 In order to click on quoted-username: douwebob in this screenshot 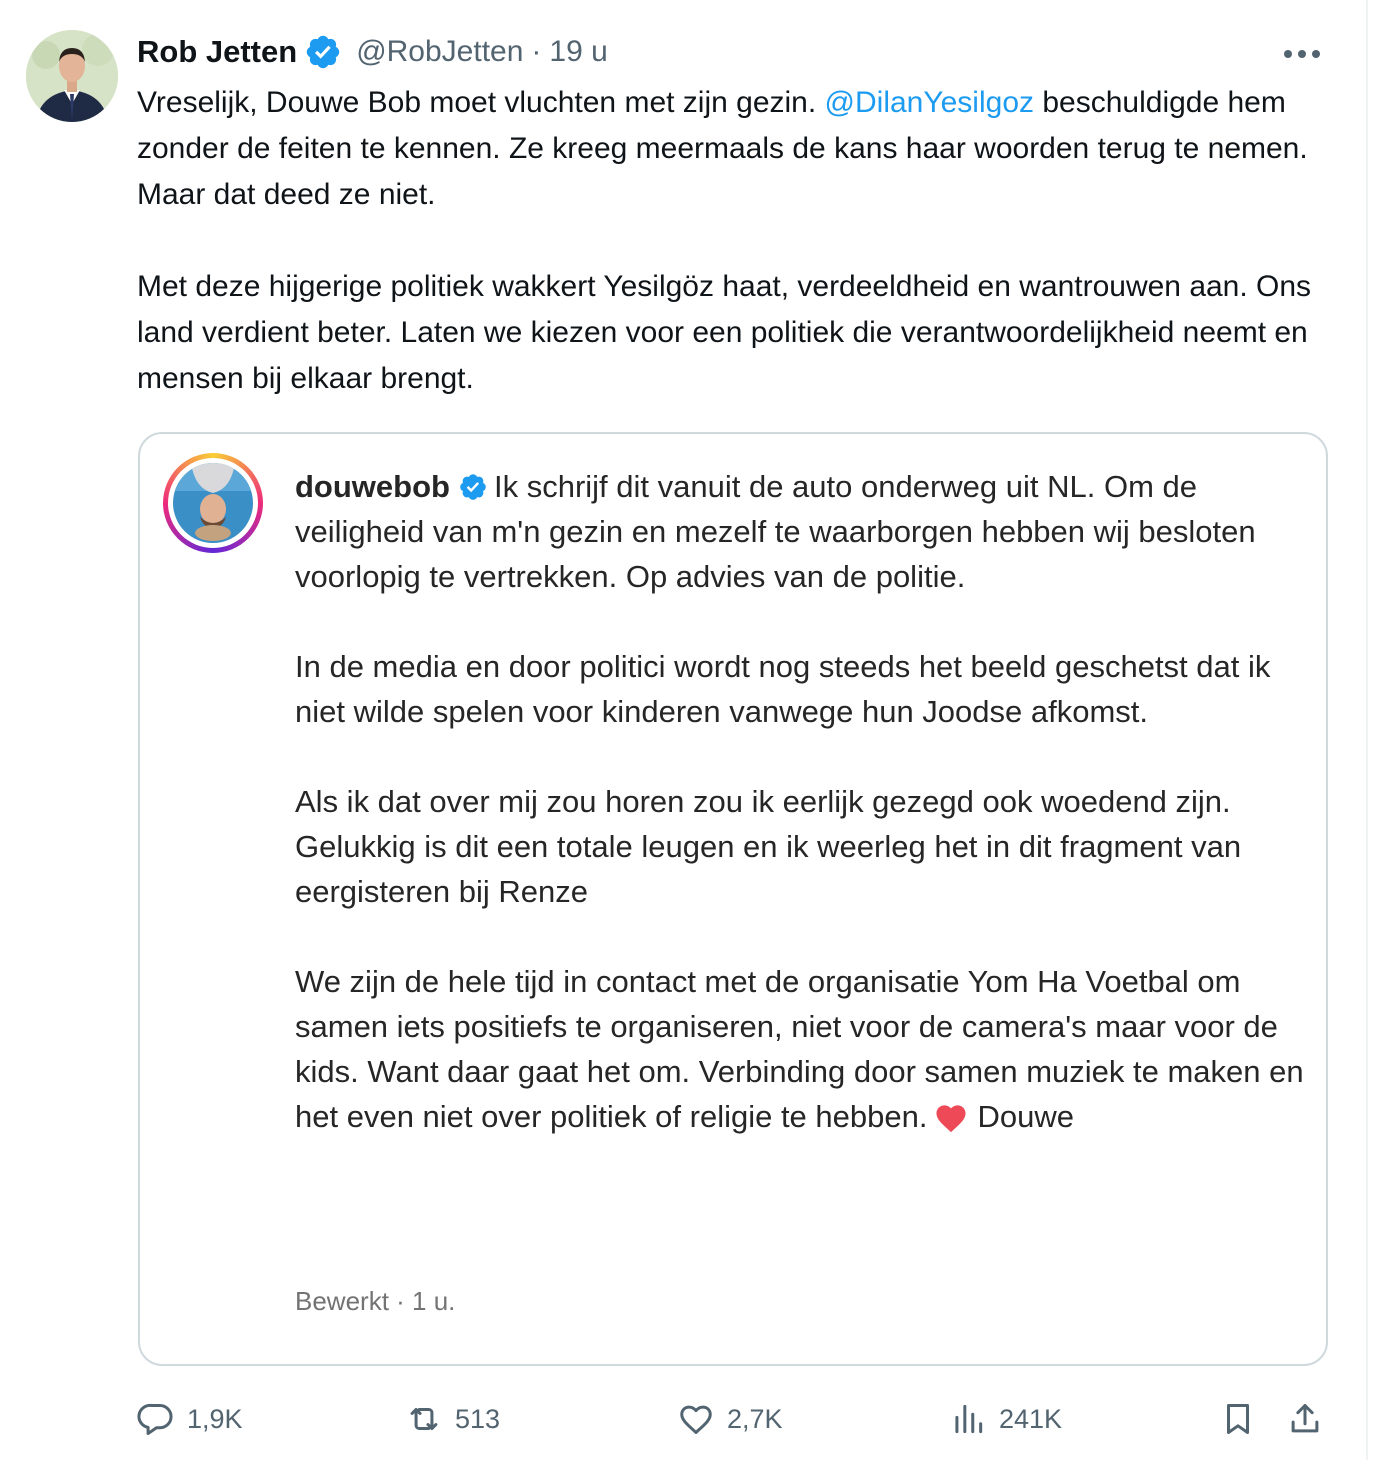, I will do `click(372, 486)`.